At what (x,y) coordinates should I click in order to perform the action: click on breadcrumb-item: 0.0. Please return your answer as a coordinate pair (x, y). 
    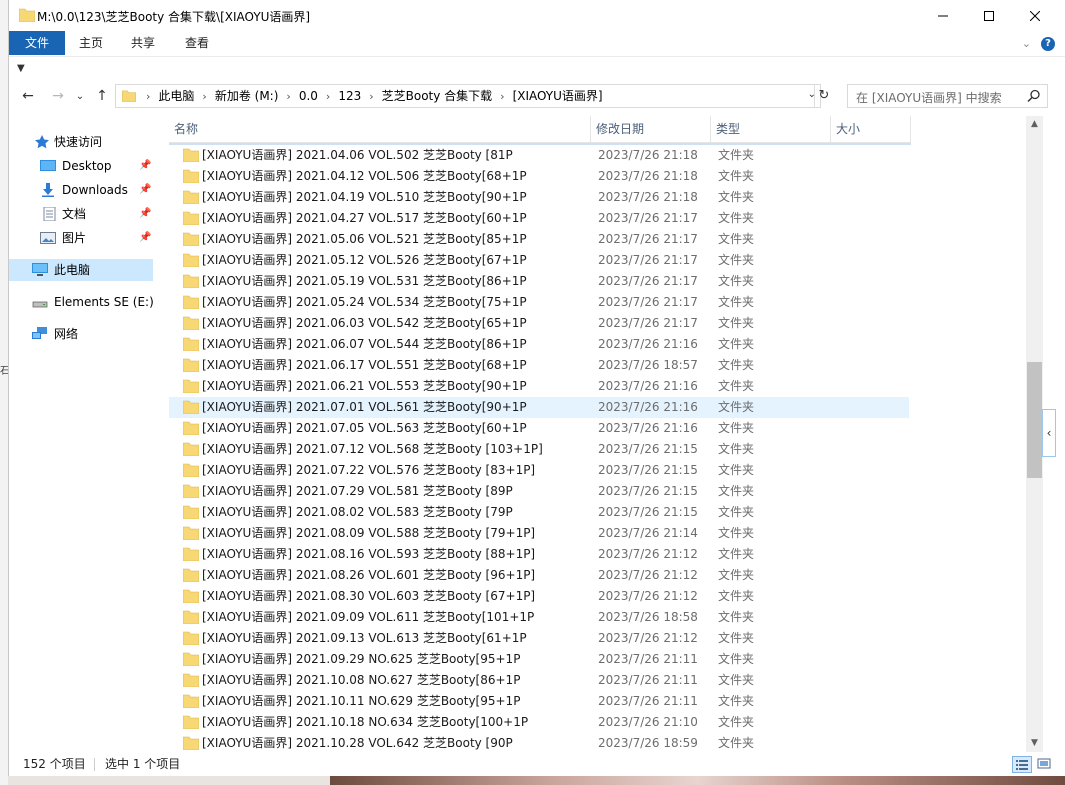
    Looking at the image, I should click on (308, 96).